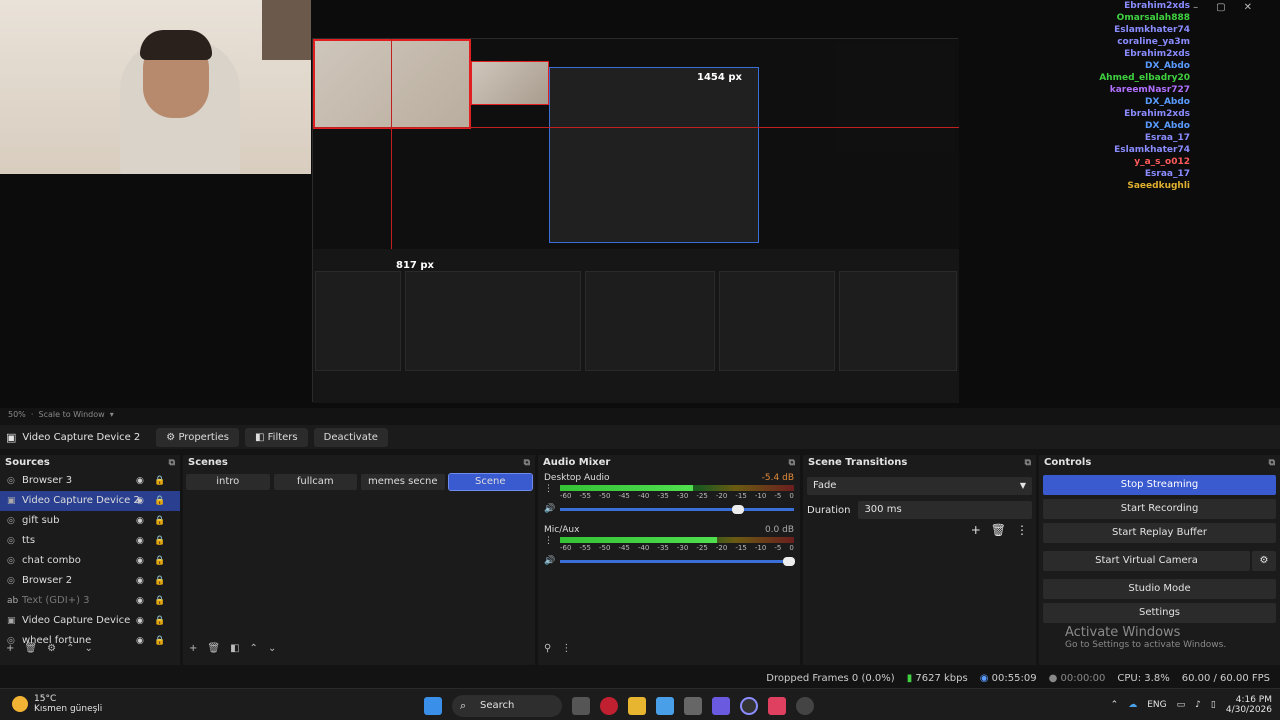 The width and height of the screenshot is (1280, 720). I want to click on studio-mode-button: Studio Mode, so click(1159, 589).